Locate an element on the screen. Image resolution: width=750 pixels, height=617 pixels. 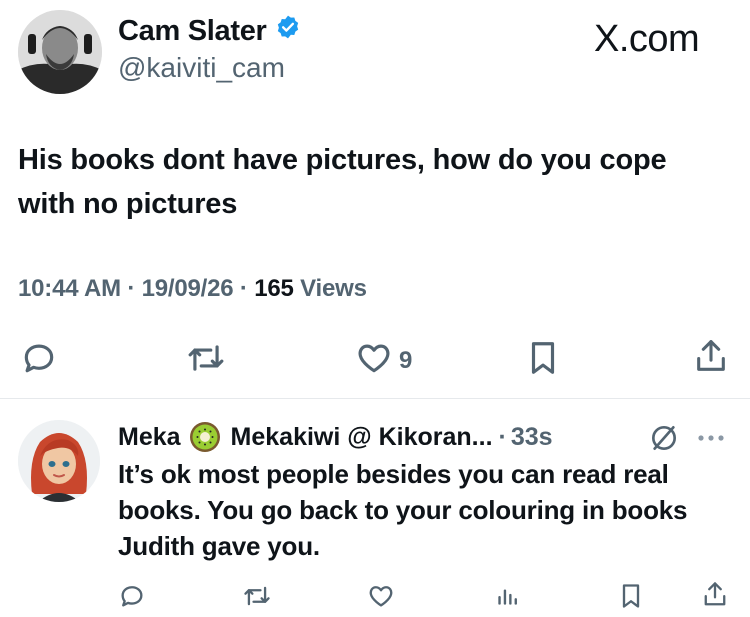
views-count: 165 is located at coordinates (274, 288).